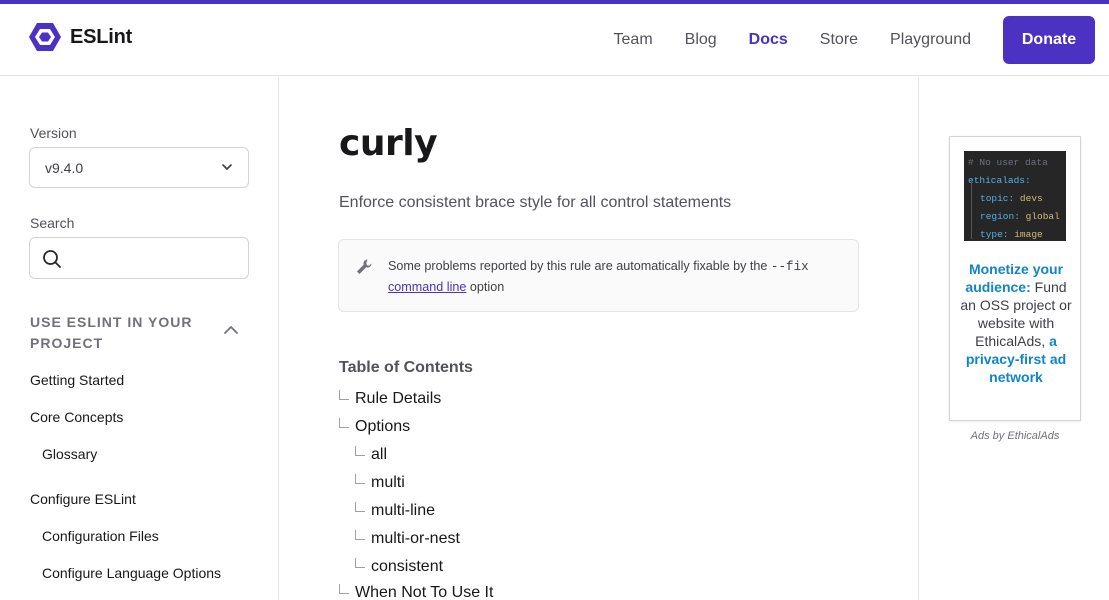  I want to click on eslint-logo-link: ESLint, so click(80, 37).